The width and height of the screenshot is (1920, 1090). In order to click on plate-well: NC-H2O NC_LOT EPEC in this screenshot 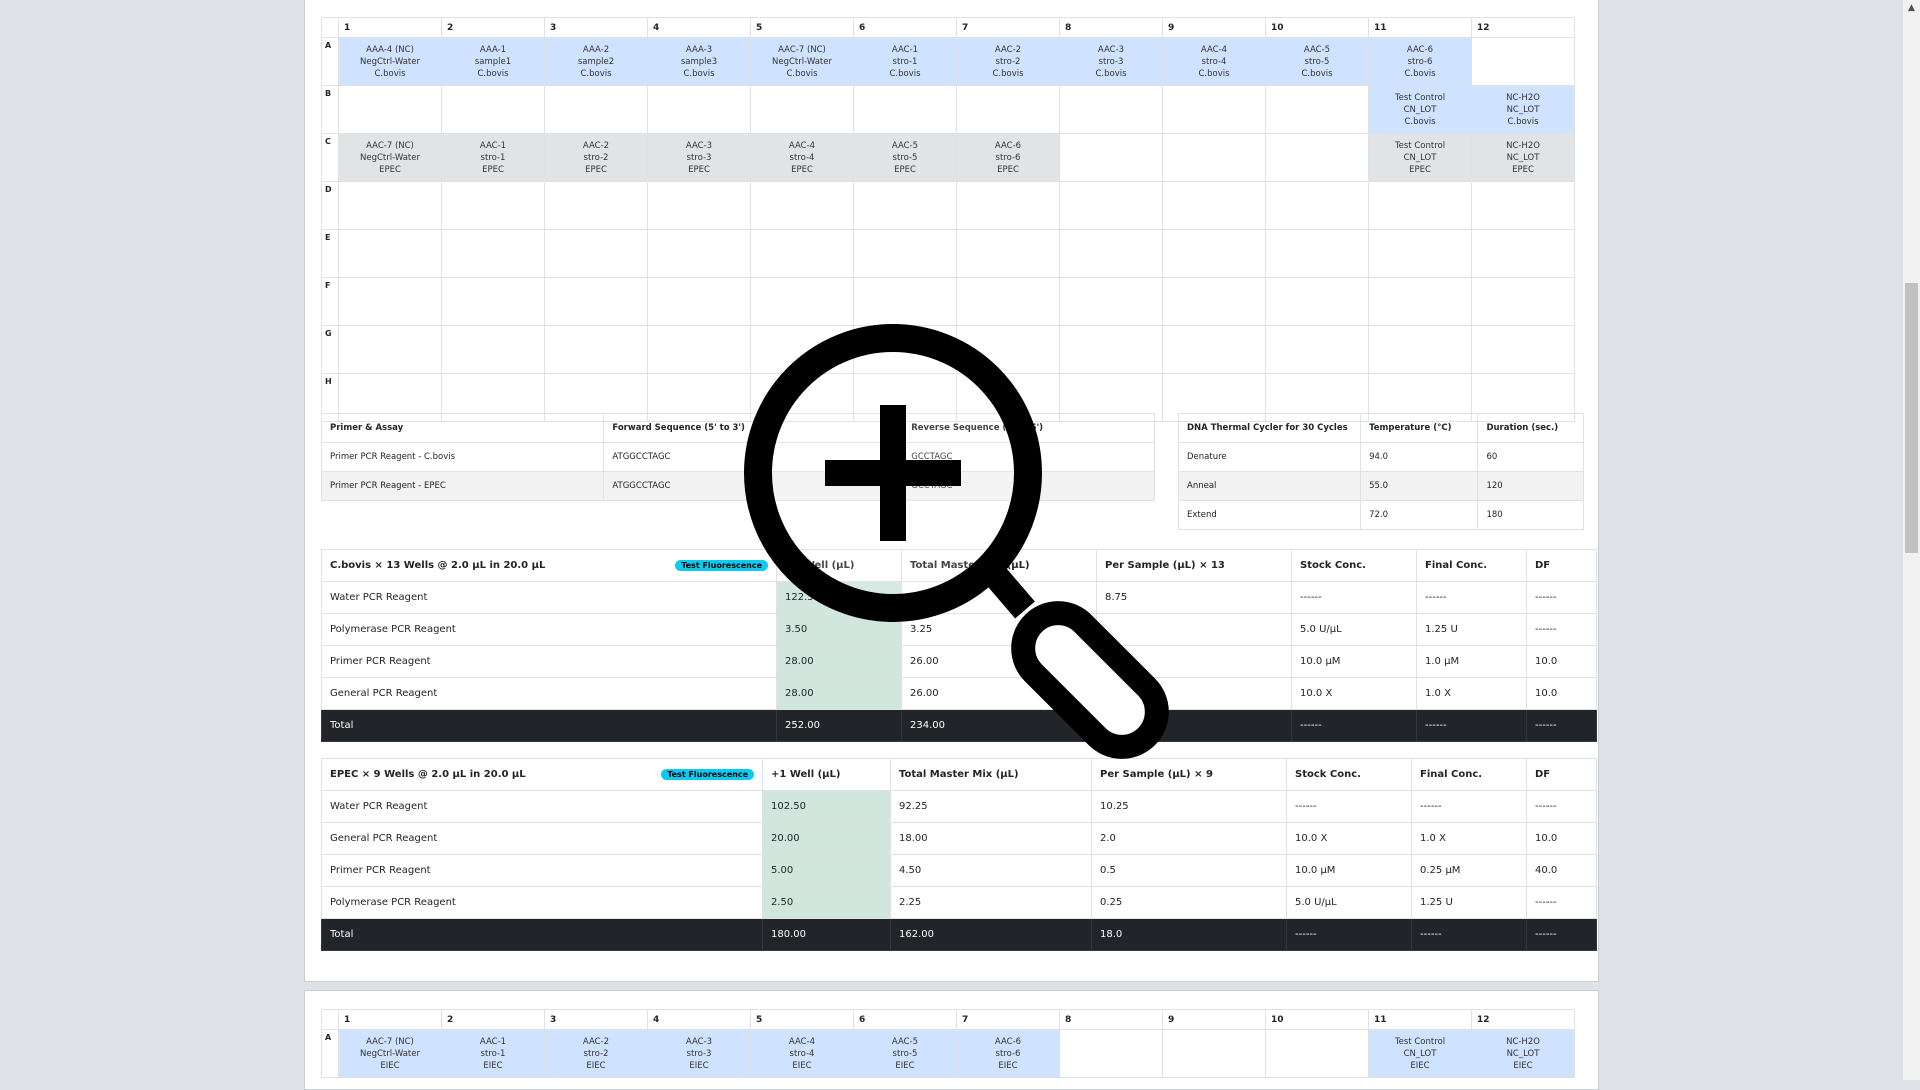, I will do `click(1523, 157)`.